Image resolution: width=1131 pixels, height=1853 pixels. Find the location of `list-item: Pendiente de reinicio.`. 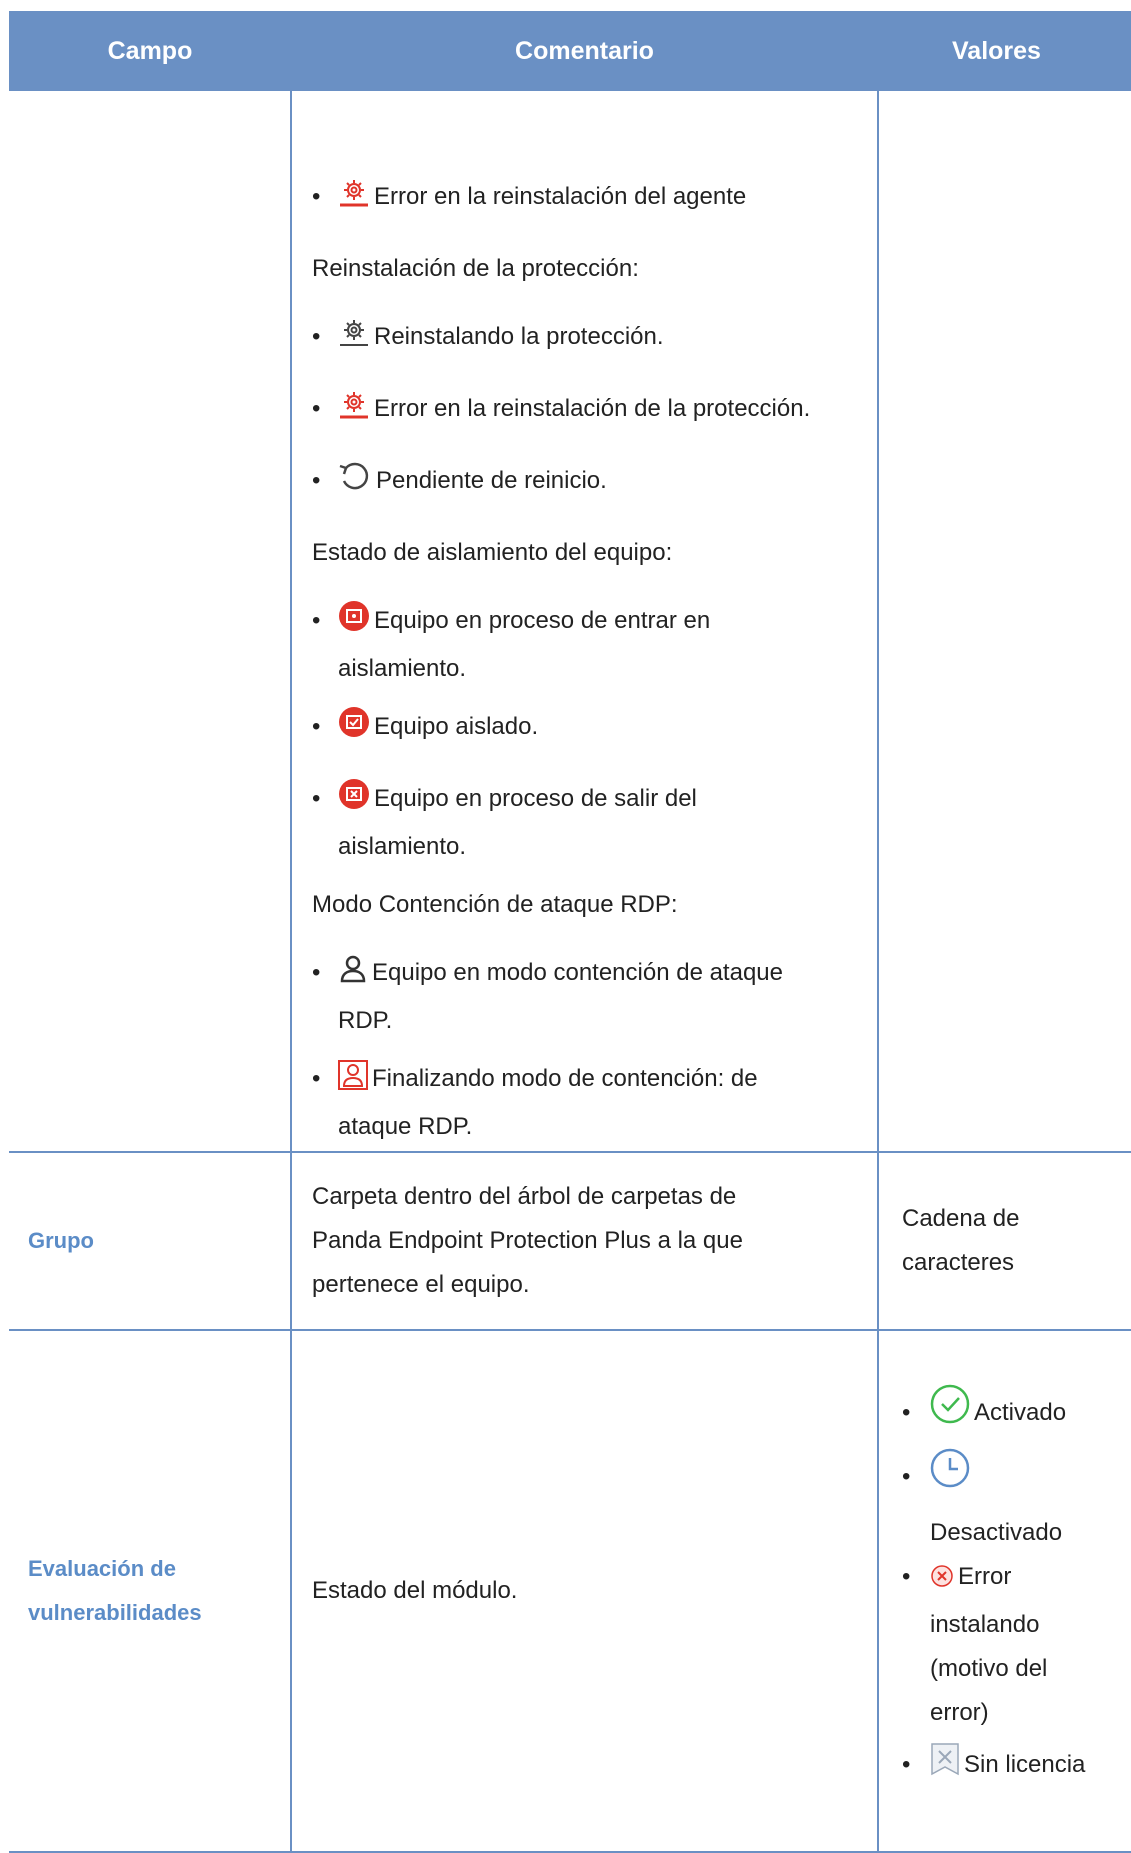

list-item: Pendiente de reinicio. is located at coordinates (584, 483).